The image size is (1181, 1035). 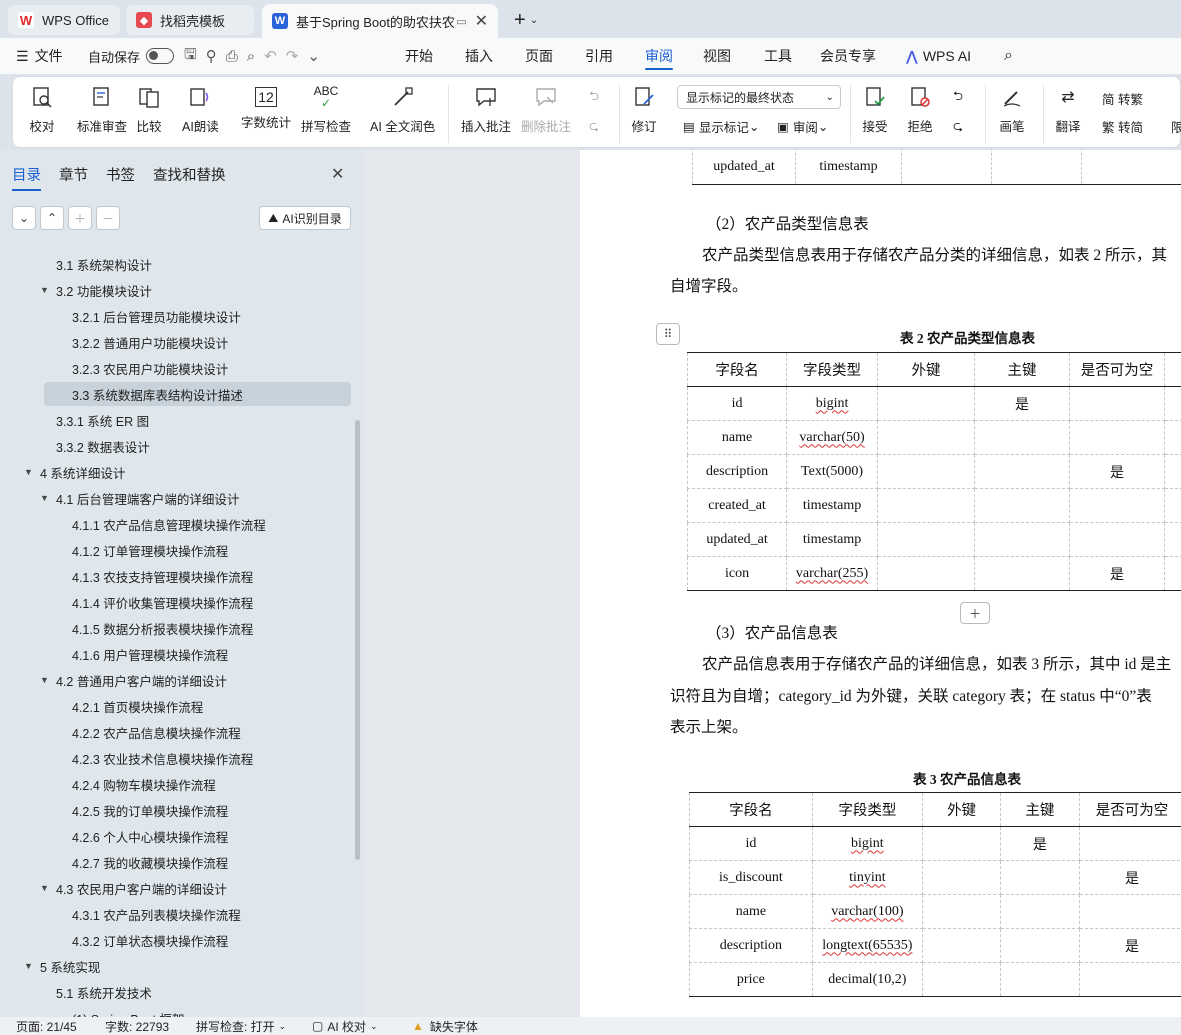 What do you see at coordinates (162, 628) in the screenshot?
I see `toc-item: 4.1.5 数据分析报表模块操作流程` at bounding box center [162, 628].